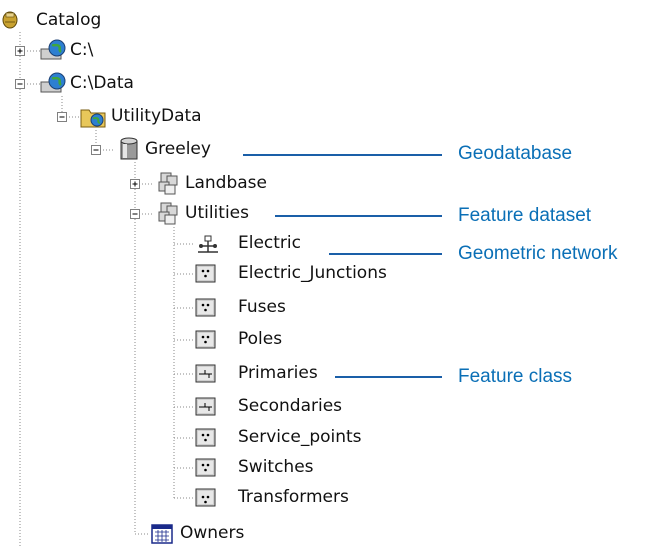  I want to click on tree-label-owners: Owners, so click(212, 533).